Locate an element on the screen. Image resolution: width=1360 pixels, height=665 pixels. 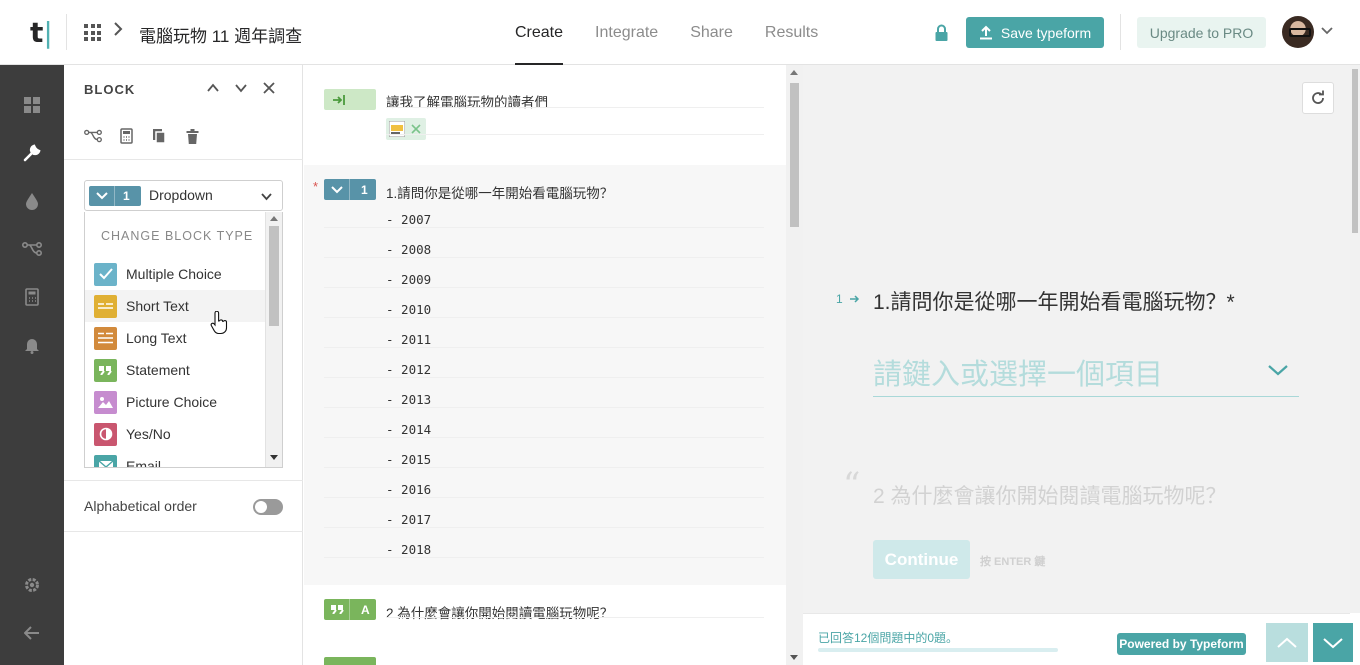
choice-item: - 2014 is located at coordinates (408, 429).